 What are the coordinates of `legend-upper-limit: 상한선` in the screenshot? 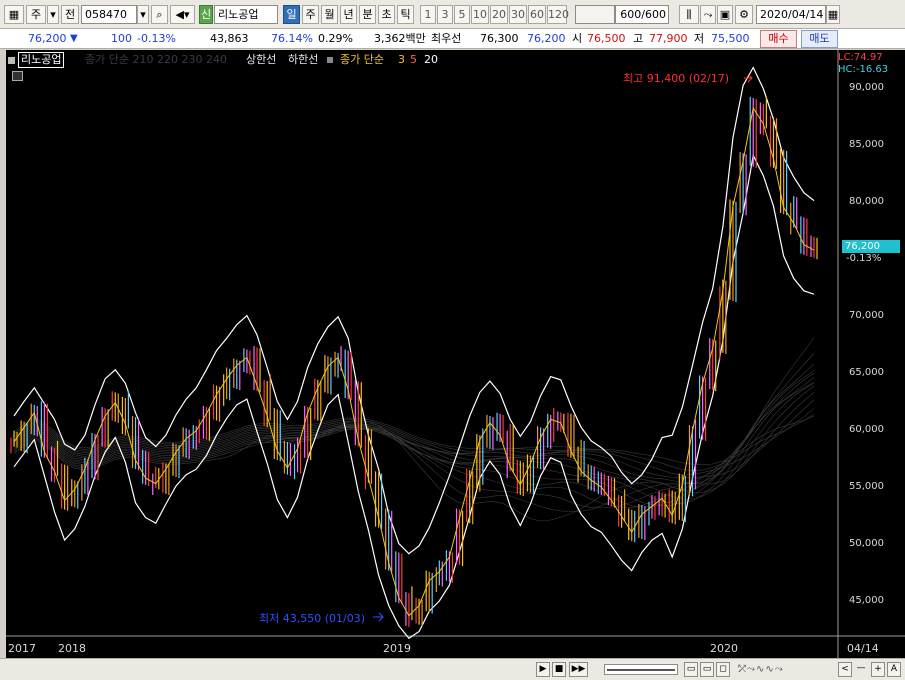 It's located at (261, 59).